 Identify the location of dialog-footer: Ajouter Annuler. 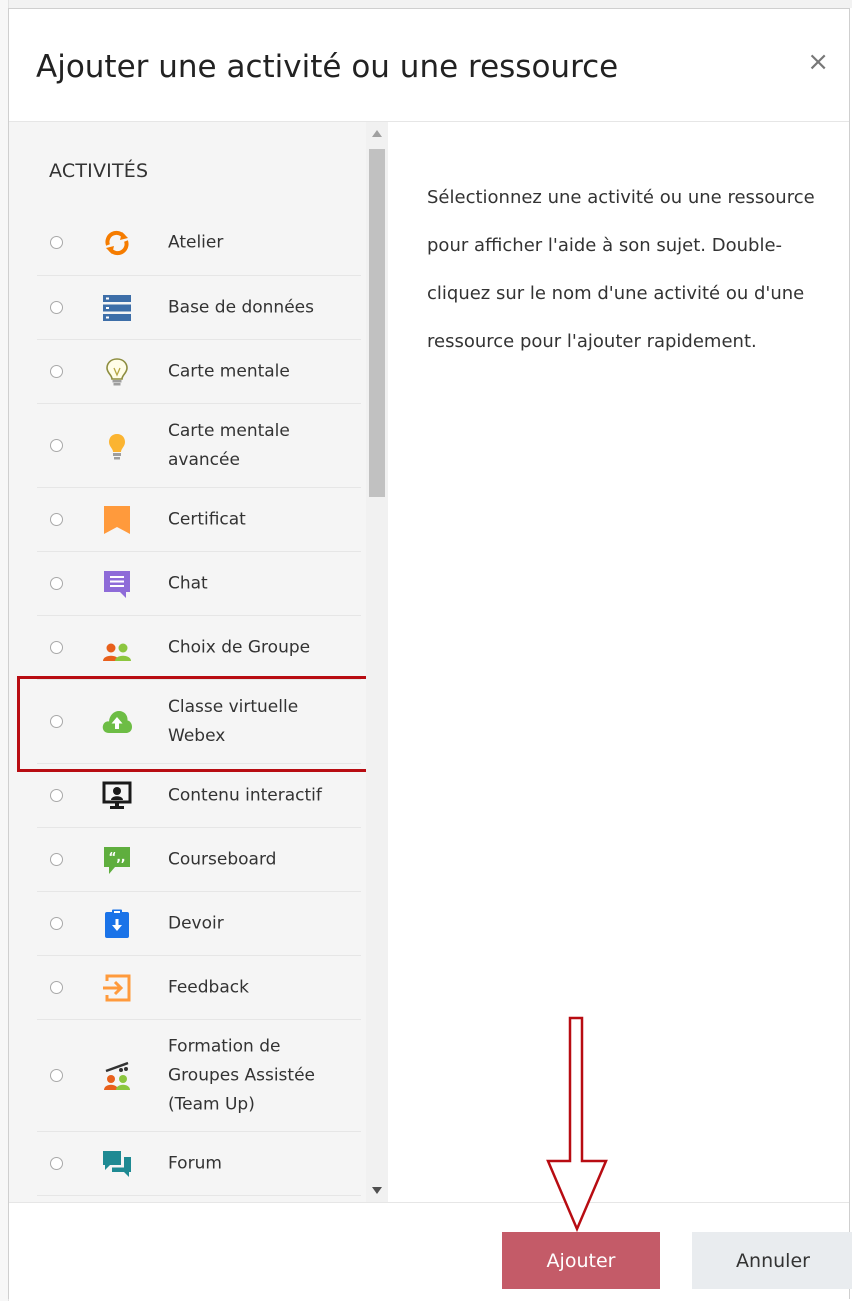
(430, 1251).